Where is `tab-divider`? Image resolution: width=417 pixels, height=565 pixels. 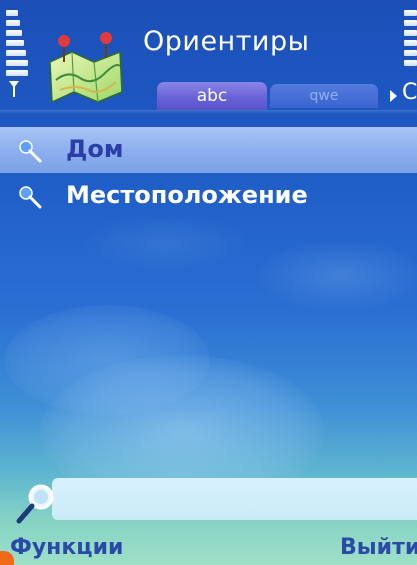 tab-divider is located at coordinates (208, 112).